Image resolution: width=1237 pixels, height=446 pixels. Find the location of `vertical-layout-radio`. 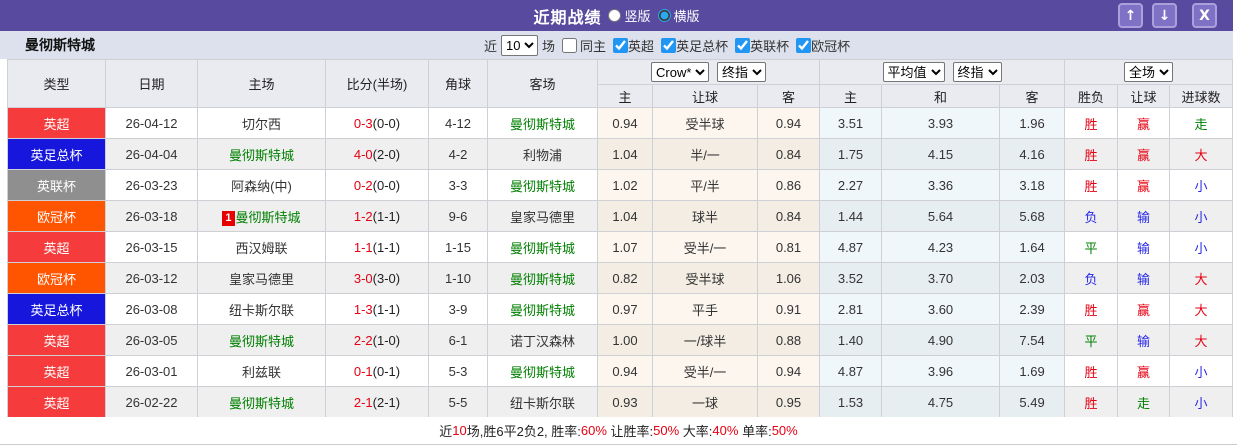

vertical-layout-radio is located at coordinates (615, 15).